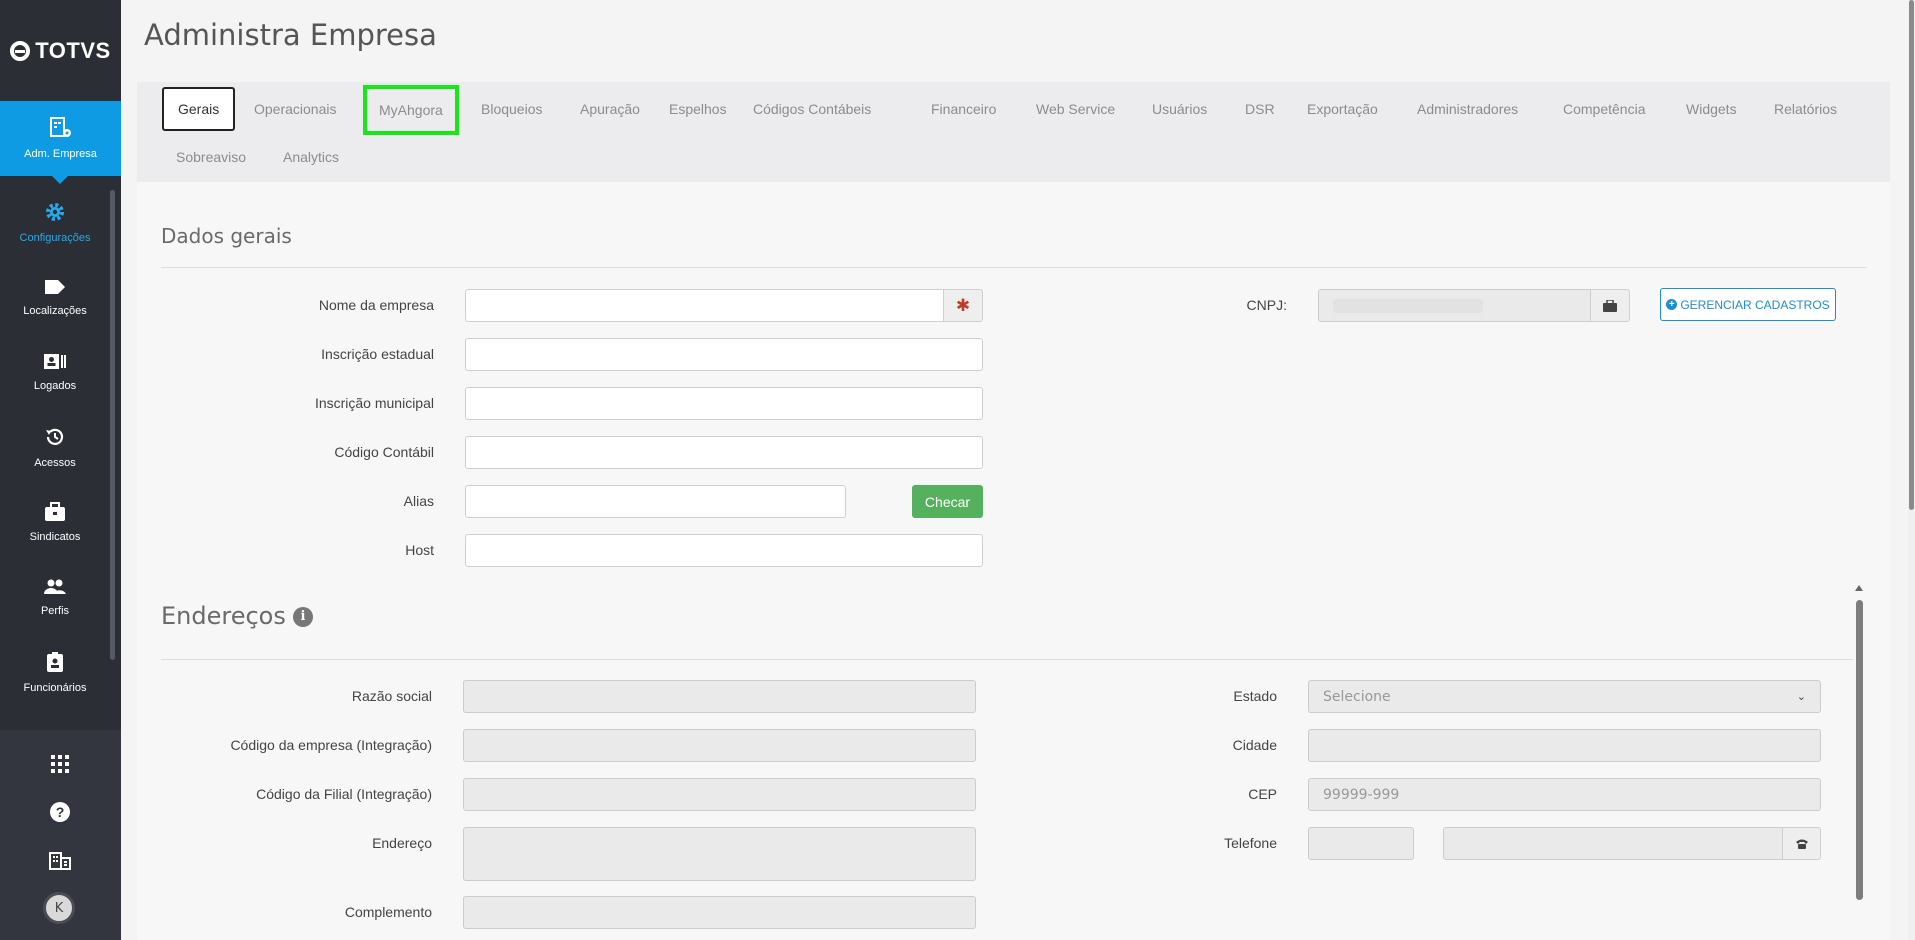  Describe the element at coordinates (55, 462) in the screenshot. I see `sidebar-item-label: Acessos` at that location.